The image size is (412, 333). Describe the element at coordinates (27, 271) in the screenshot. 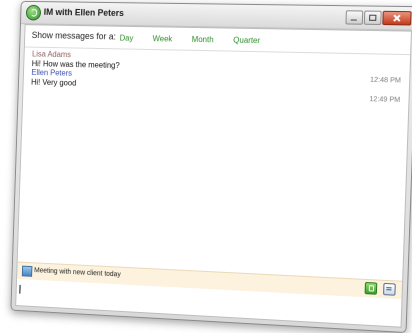

I see `note-icon` at that location.